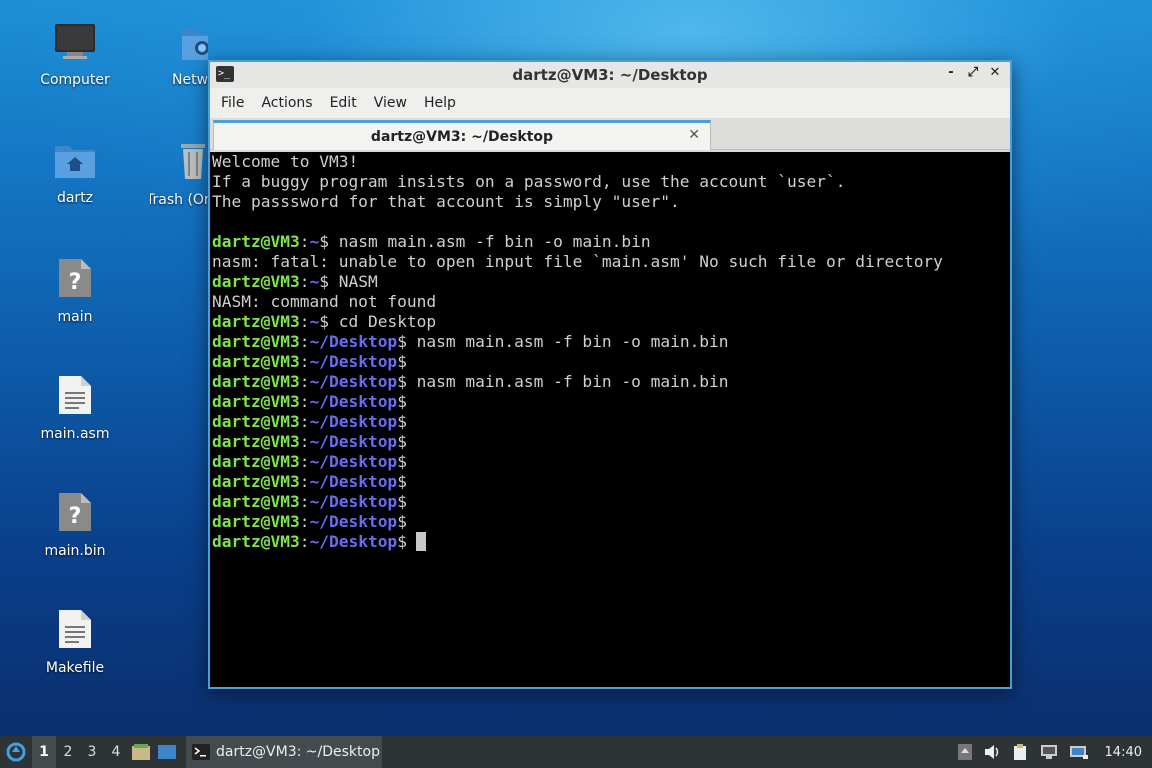 The image size is (1152, 768). I want to click on desktop-icon-label: Netw, so click(190, 80).